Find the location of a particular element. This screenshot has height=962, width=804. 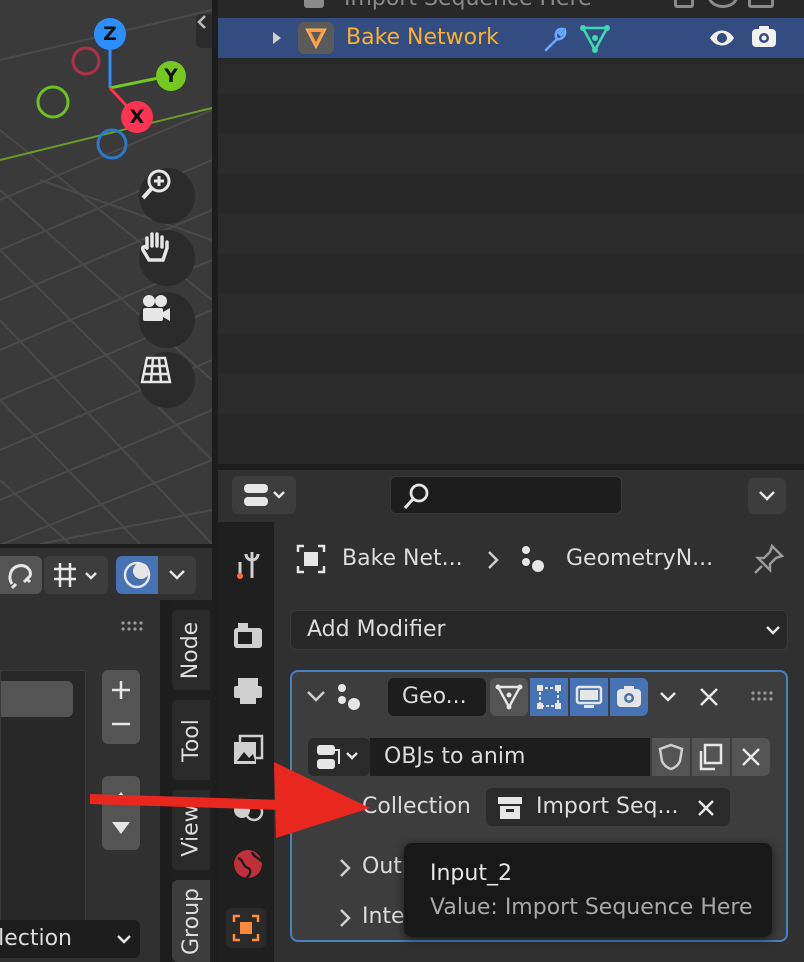

tab-tool-label: Tool is located at coordinates (191, 740).